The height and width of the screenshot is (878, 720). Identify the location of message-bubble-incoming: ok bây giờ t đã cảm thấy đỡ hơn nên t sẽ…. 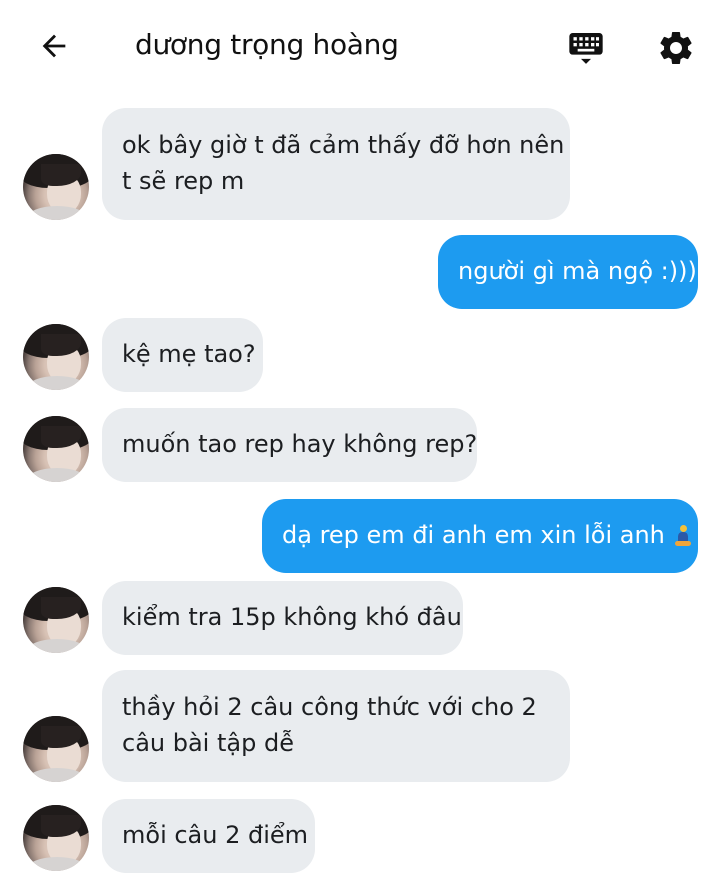
(336, 164).